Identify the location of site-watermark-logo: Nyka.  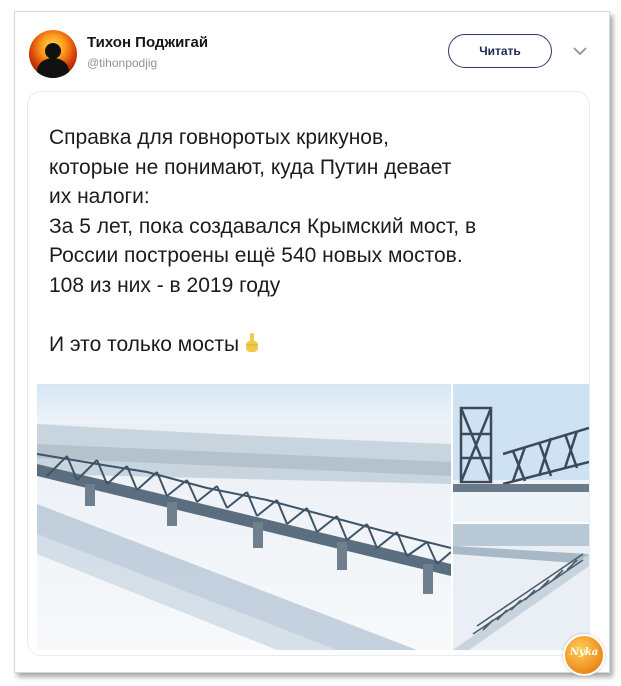
(584, 655).